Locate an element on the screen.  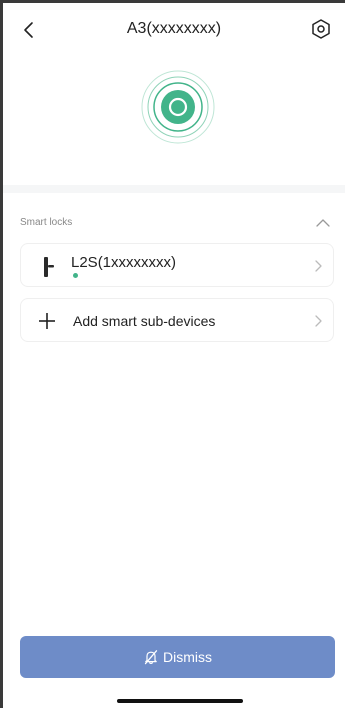
device-name: L2S(1xxxxxxxx) is located at coordinates (124, 262).